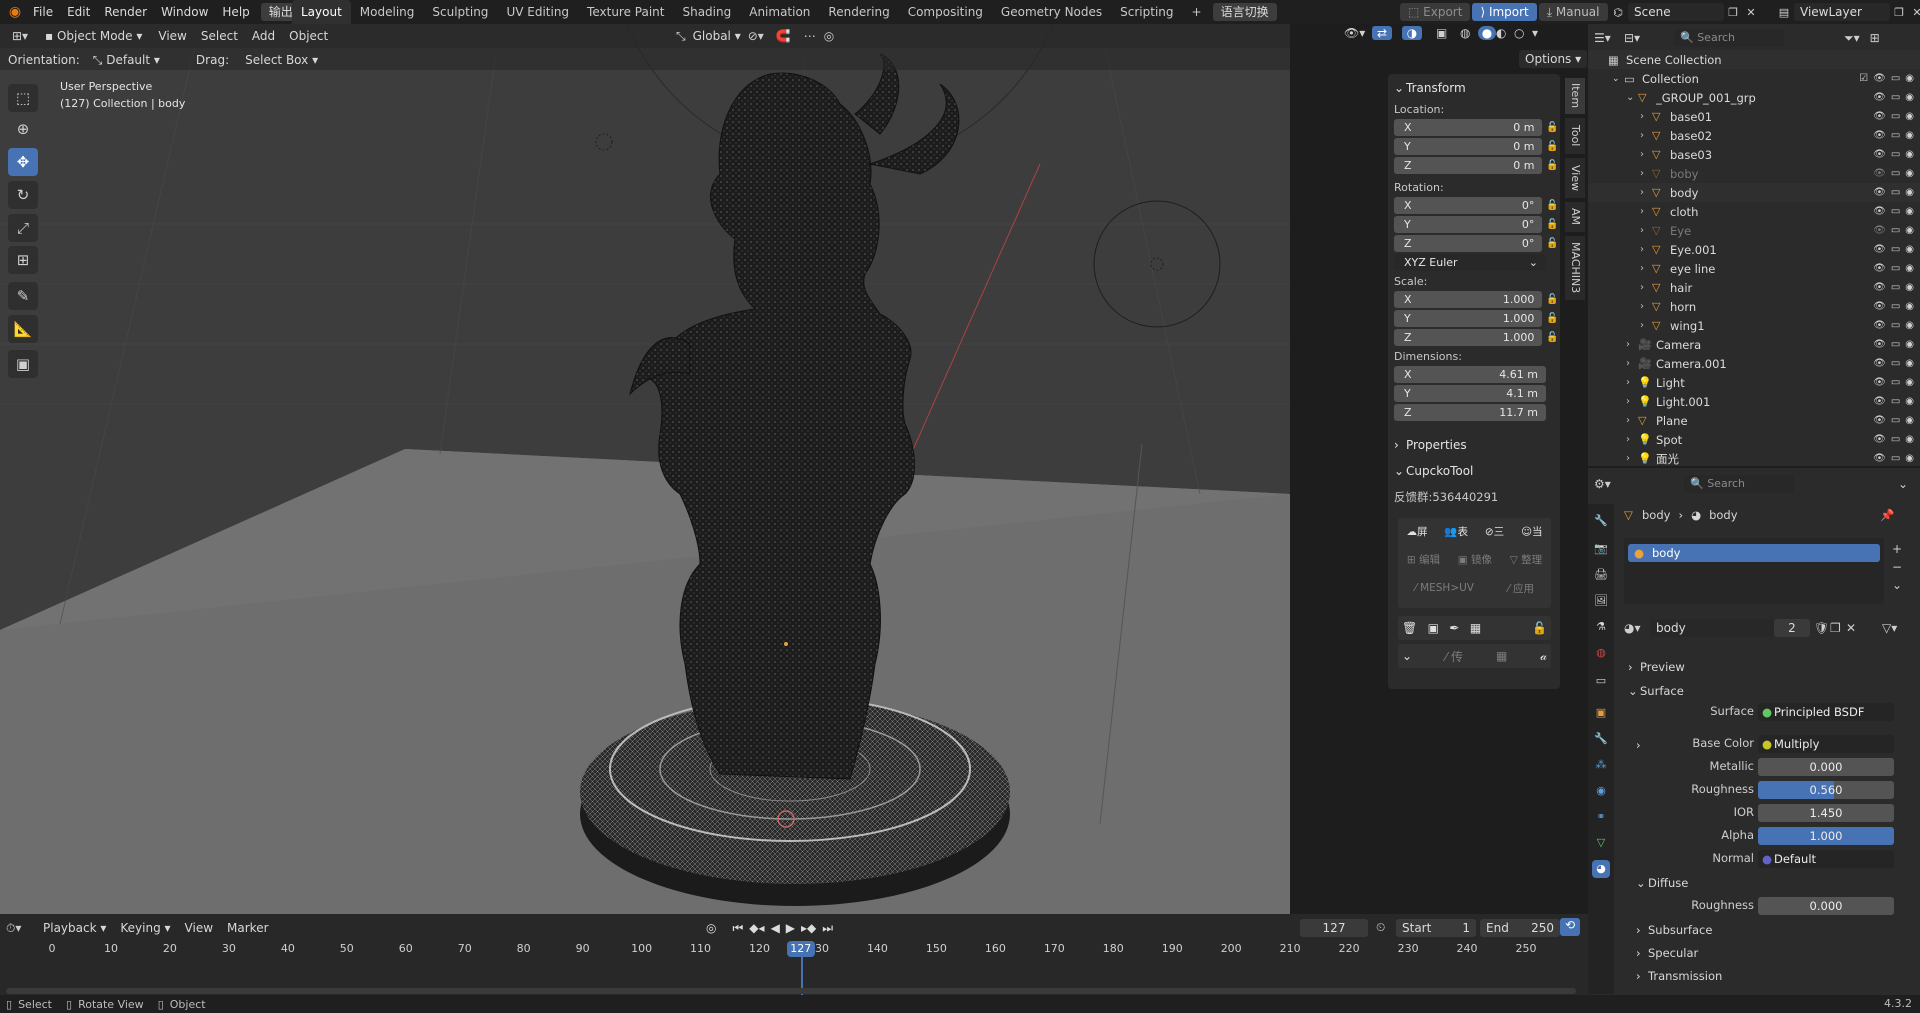  Describe the element at coordinates (1638, 38) in the screenshot. I see `display-mode-icon: ⊟▾` at that location.